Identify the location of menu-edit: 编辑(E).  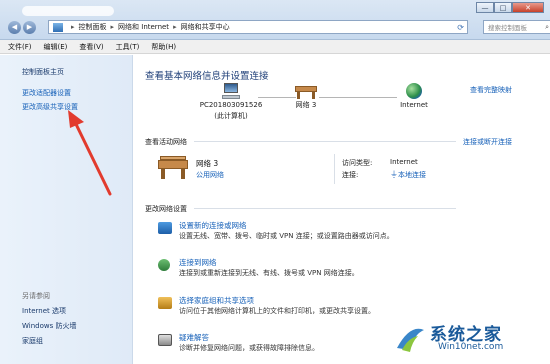
(56, 47).